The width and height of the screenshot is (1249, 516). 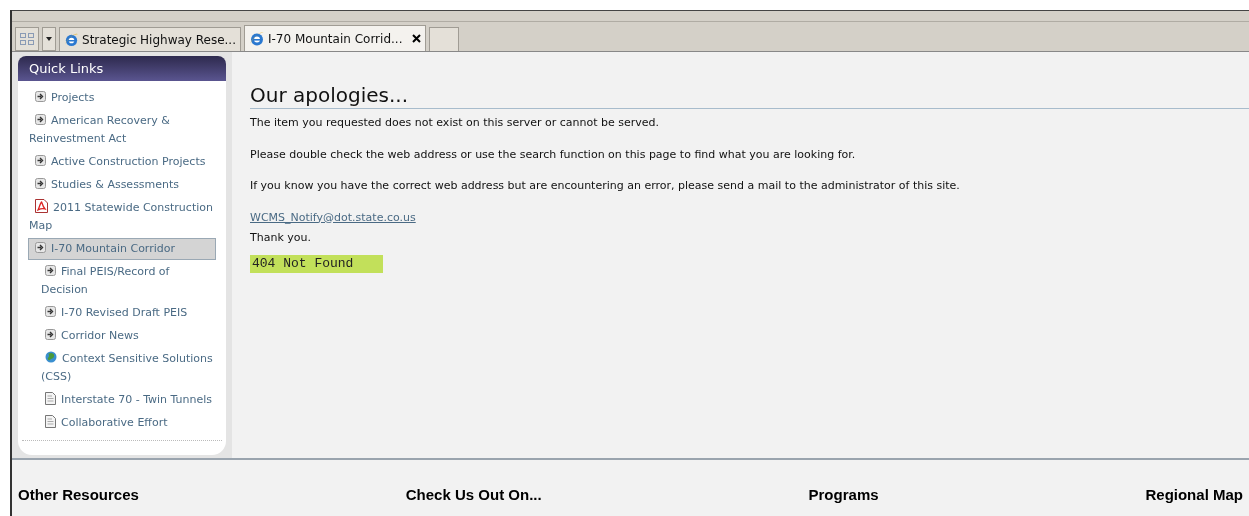 What do you see at coordinates (122, 130) in the screenshot?
I see `sidebar-link: American Recovery & Reinvestment Act` at bounding box center [122, 130].